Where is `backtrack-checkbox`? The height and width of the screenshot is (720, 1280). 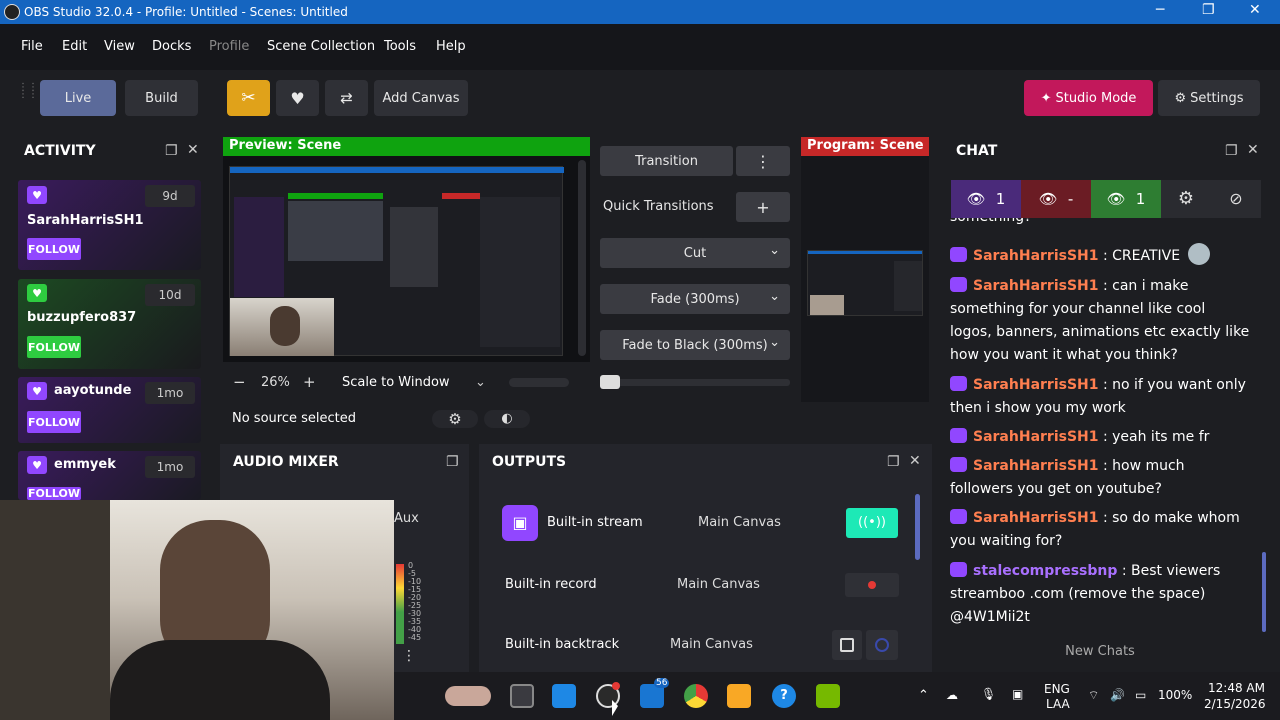 backtrack-checkbox is located at coordinates (847, 645).